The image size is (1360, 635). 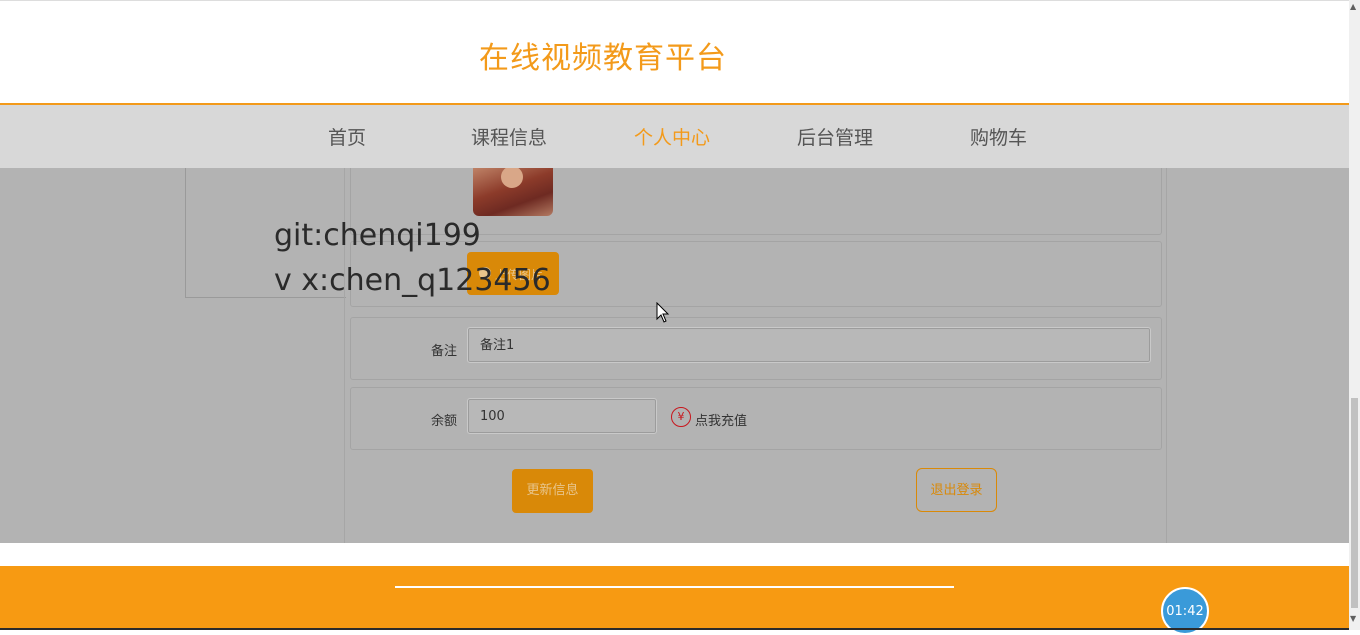 I want to click on remark-input: 备注1, so click(x=809, y=345).